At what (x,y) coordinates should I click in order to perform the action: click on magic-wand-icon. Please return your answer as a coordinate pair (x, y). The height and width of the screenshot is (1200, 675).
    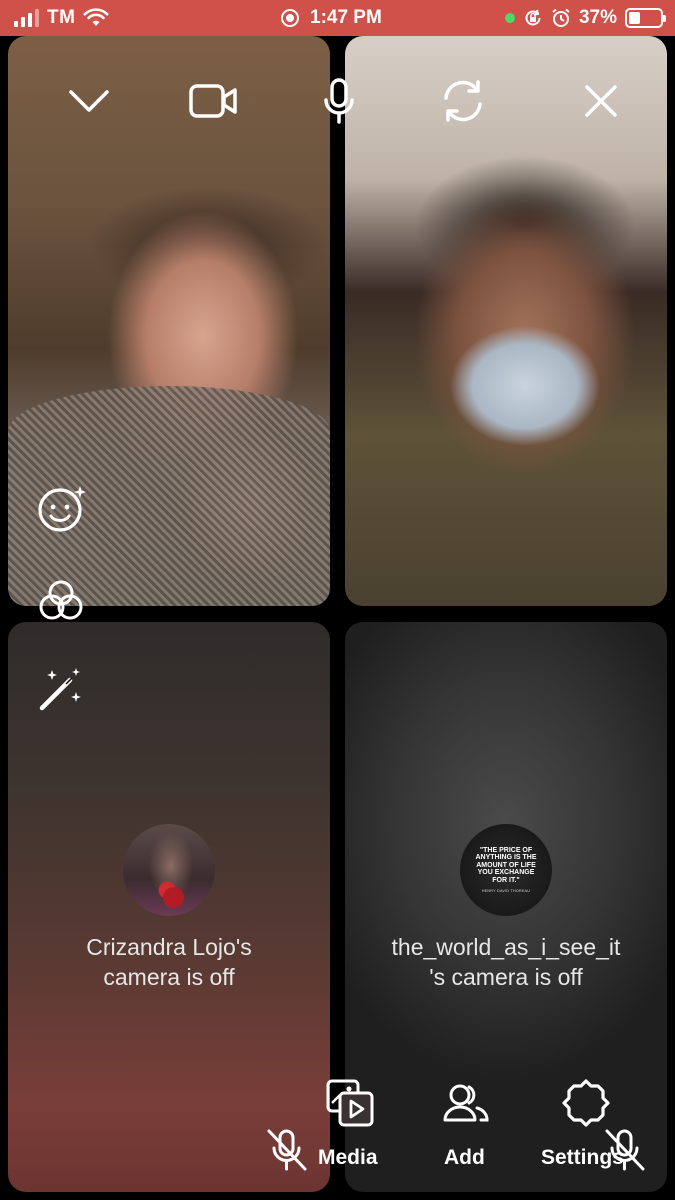
    Looking at the image, I should click on (61, 689).